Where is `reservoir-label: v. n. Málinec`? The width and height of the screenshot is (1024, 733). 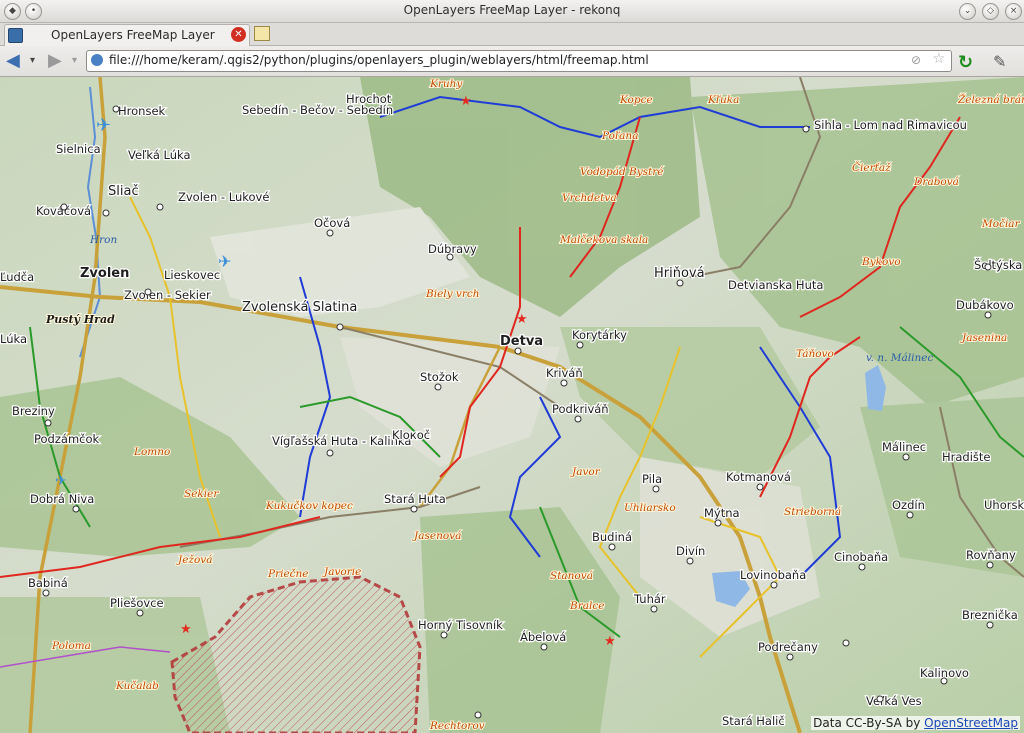 reservoir-label: v. n. Málinec is located at coordinates (900, 358).